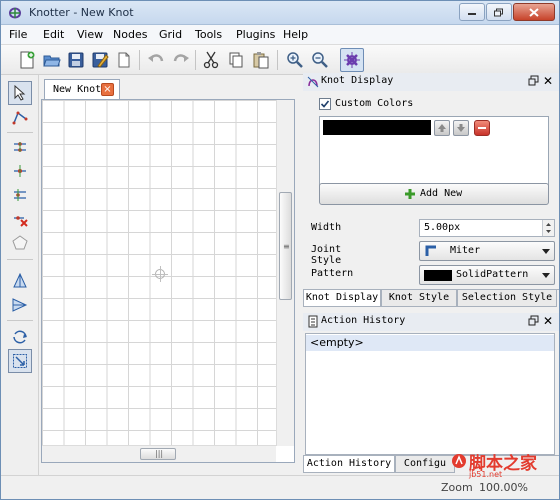 The width and height of the screenshot is (560, 500). I want to click on custom-colors-checkbox, so click(325, 104).